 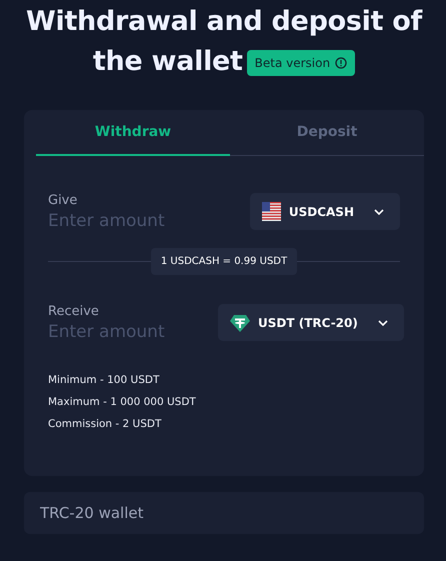 What do you see at coordinates (104, 380) in the screenshot?
I see `limit-text: Minimum - 100 USDT` at bounding box center [104, 380].